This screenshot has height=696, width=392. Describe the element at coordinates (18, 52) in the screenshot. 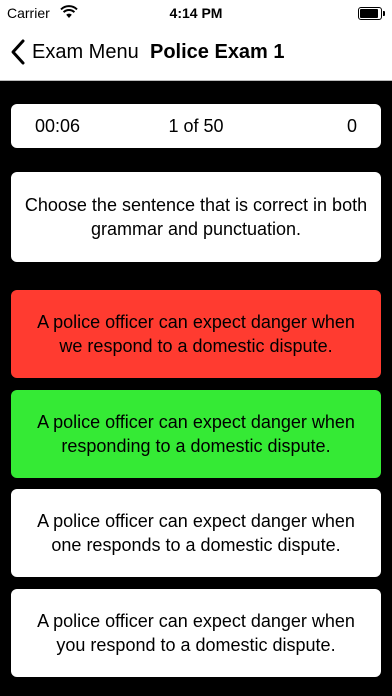

I see `chevron-left-icon` at that location.